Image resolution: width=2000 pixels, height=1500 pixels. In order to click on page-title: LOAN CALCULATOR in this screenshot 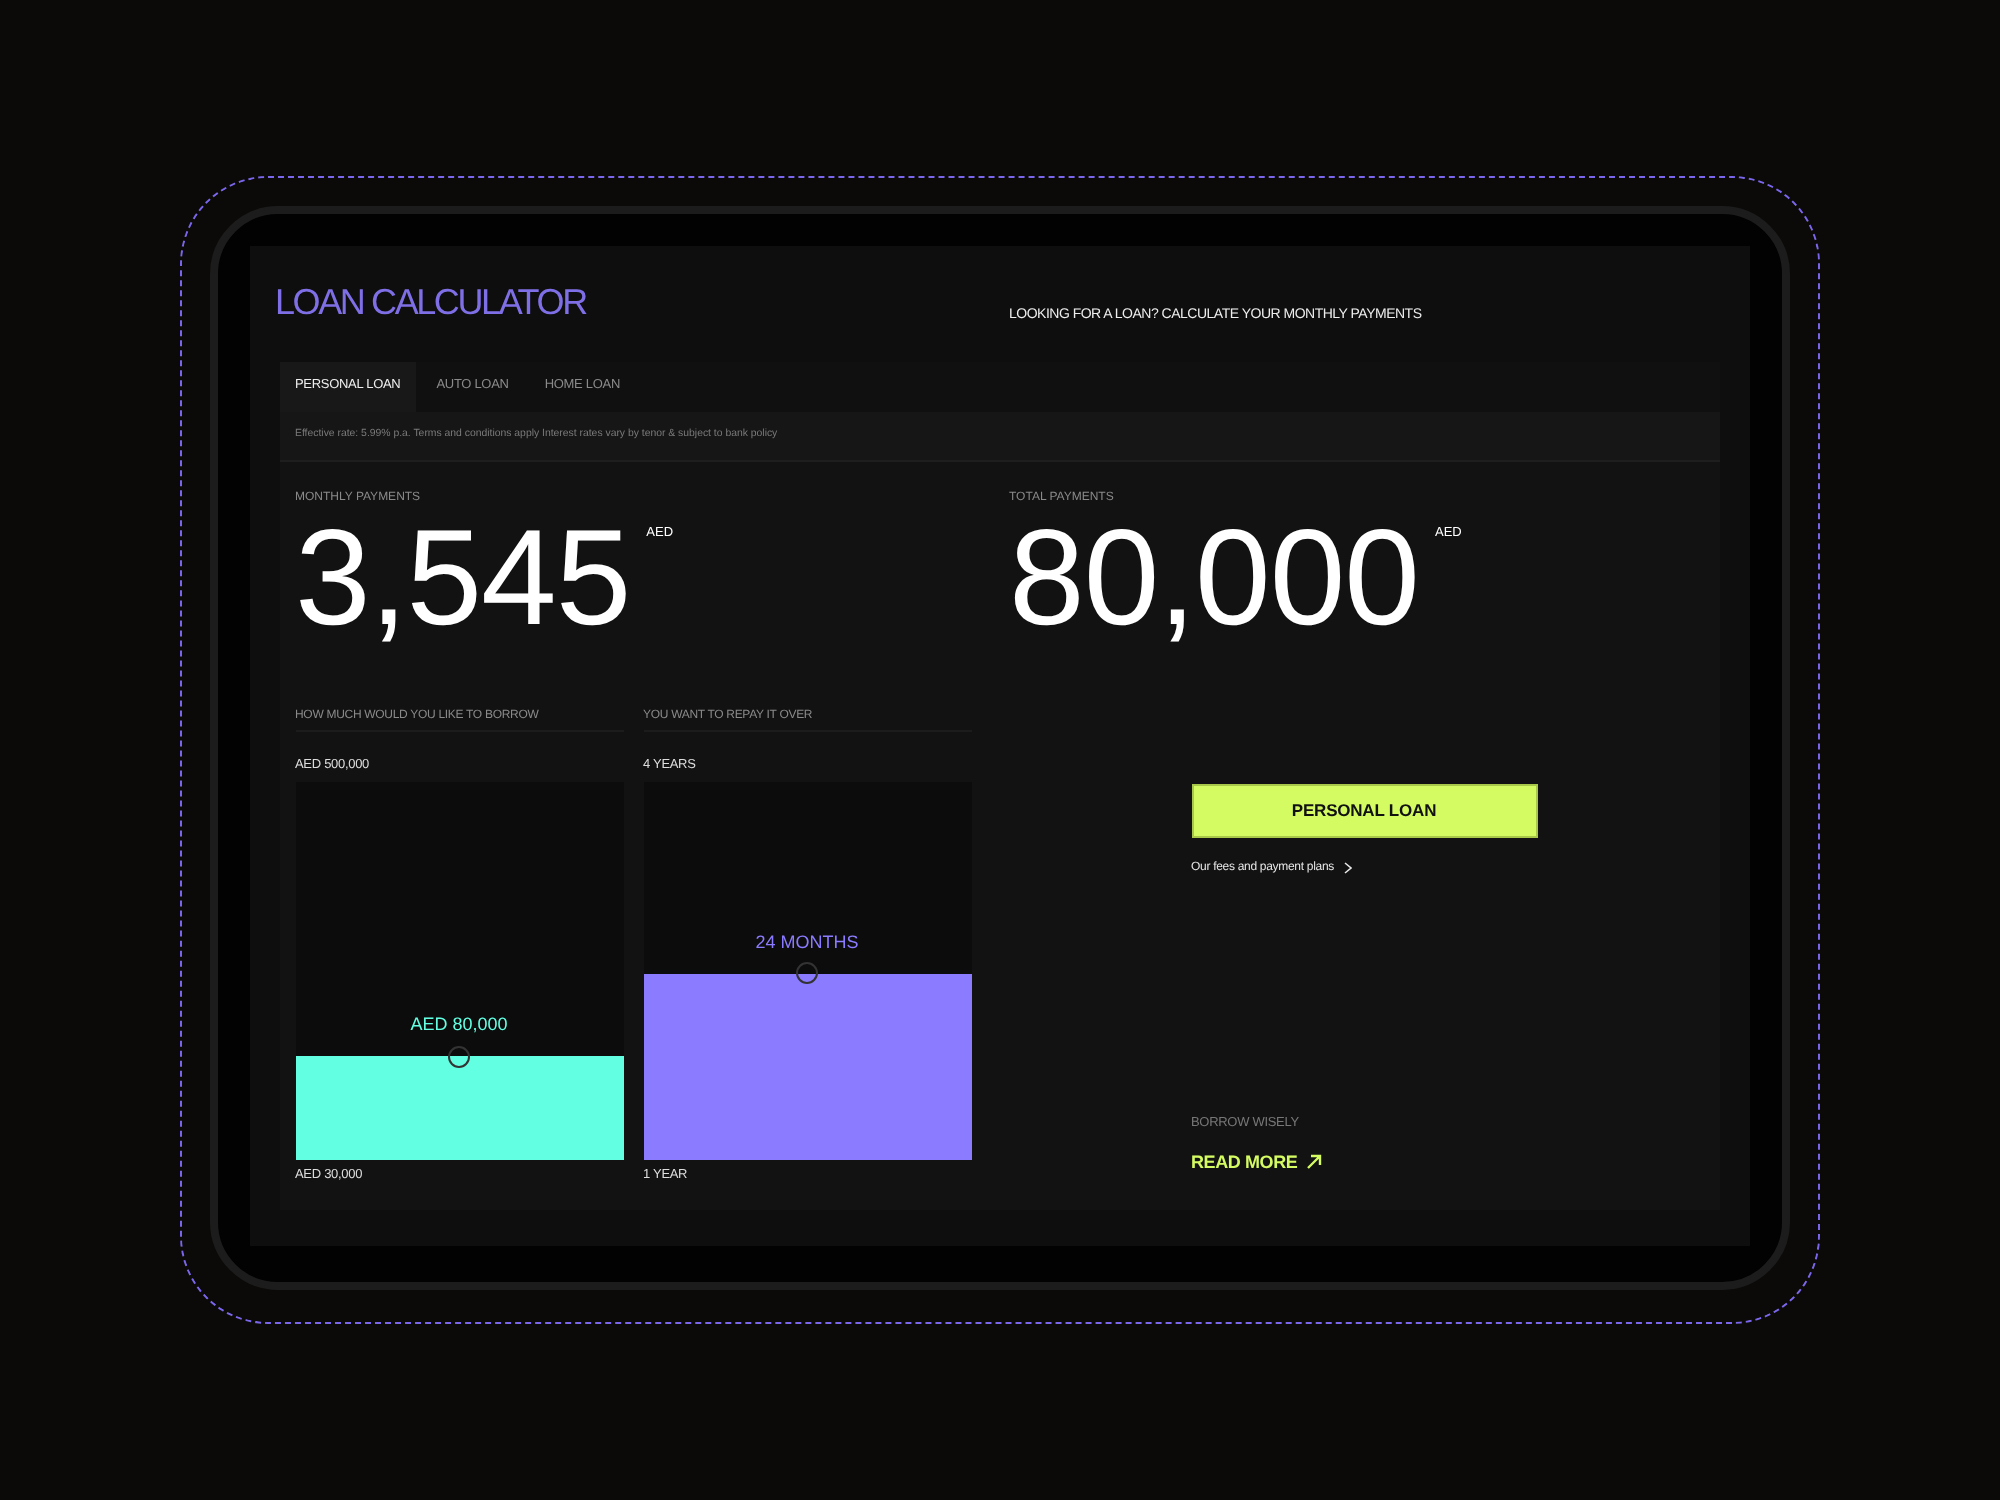, I will do `click(432, 301)`.